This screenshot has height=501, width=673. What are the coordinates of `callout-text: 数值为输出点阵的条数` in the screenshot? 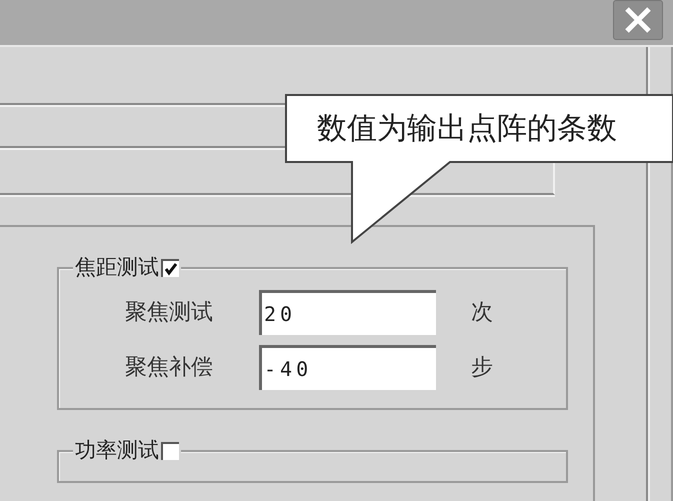 It's located at (467, 129).